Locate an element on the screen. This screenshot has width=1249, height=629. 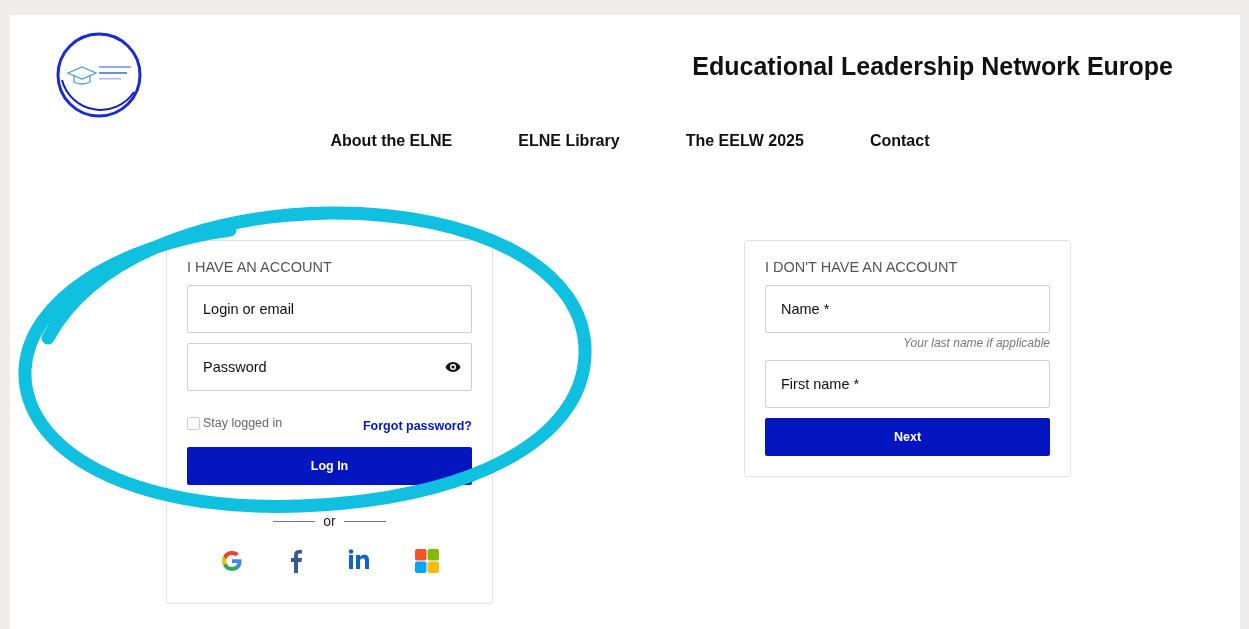
login-field: Login or email is located at coordinates (329, 309).